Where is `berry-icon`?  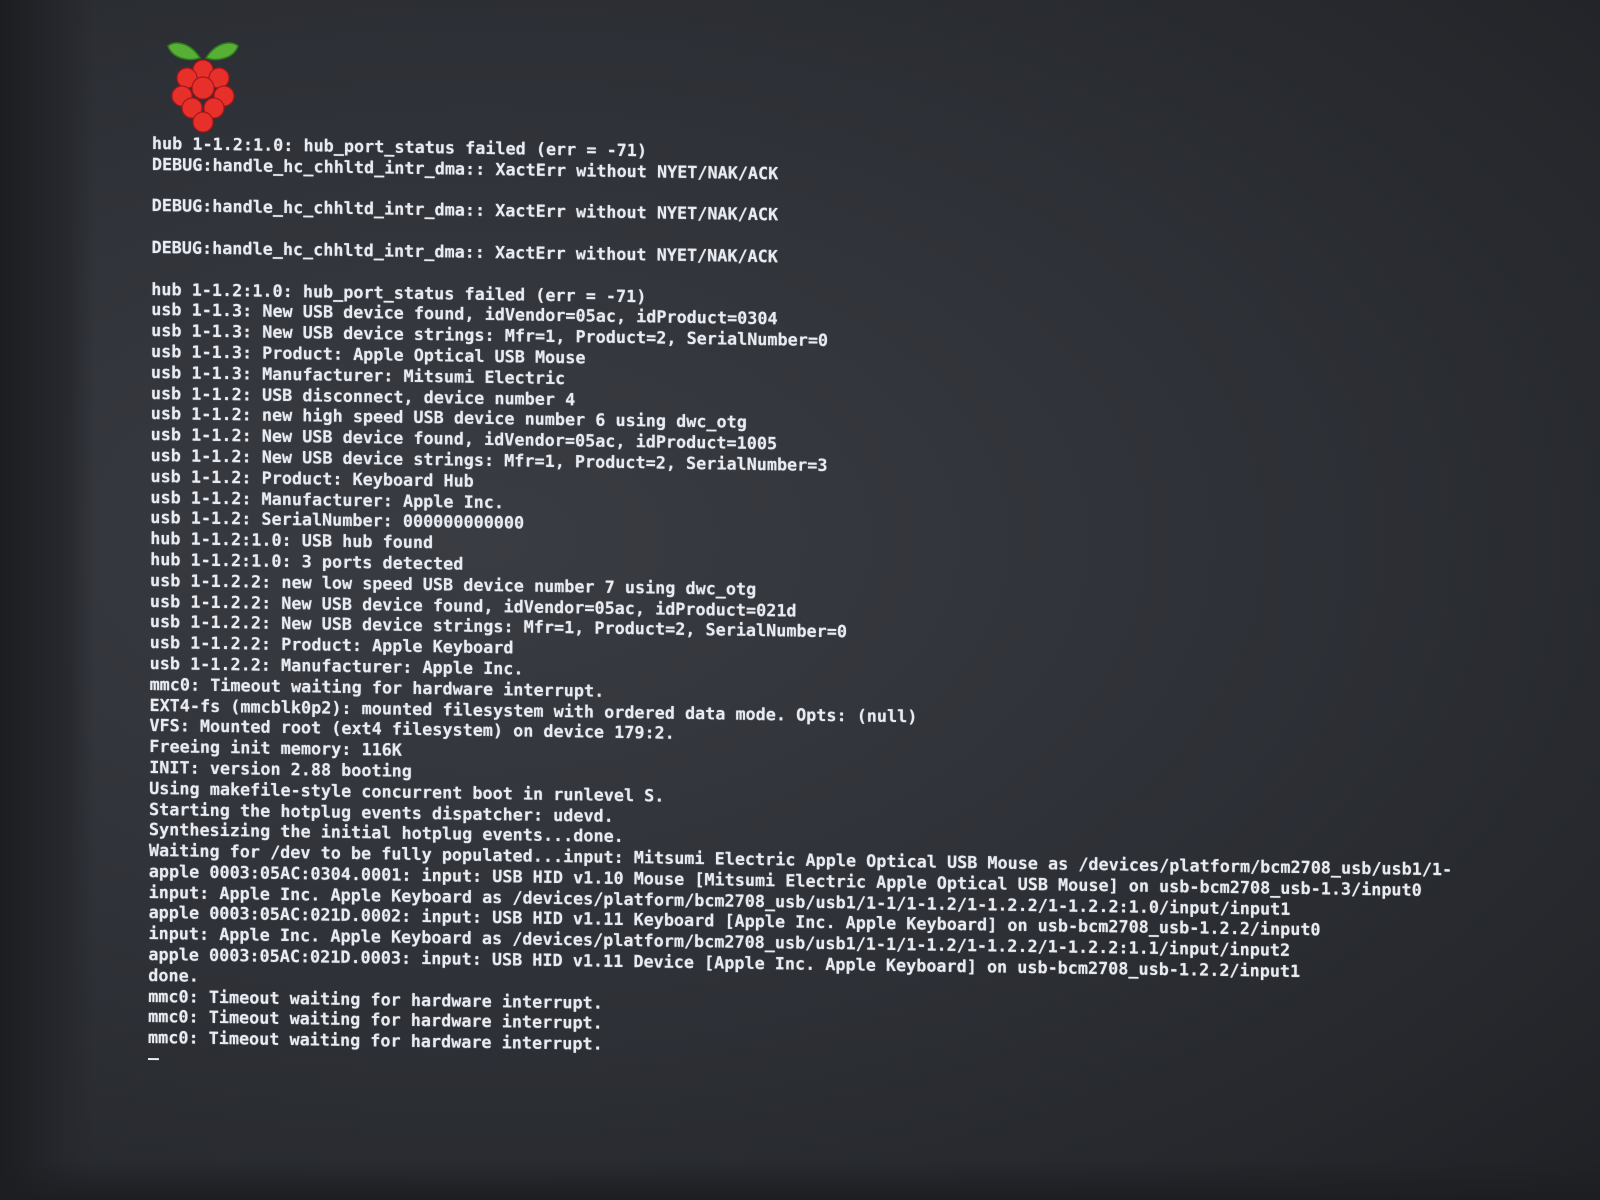
berry-icon is located at coordinates (203, 96).